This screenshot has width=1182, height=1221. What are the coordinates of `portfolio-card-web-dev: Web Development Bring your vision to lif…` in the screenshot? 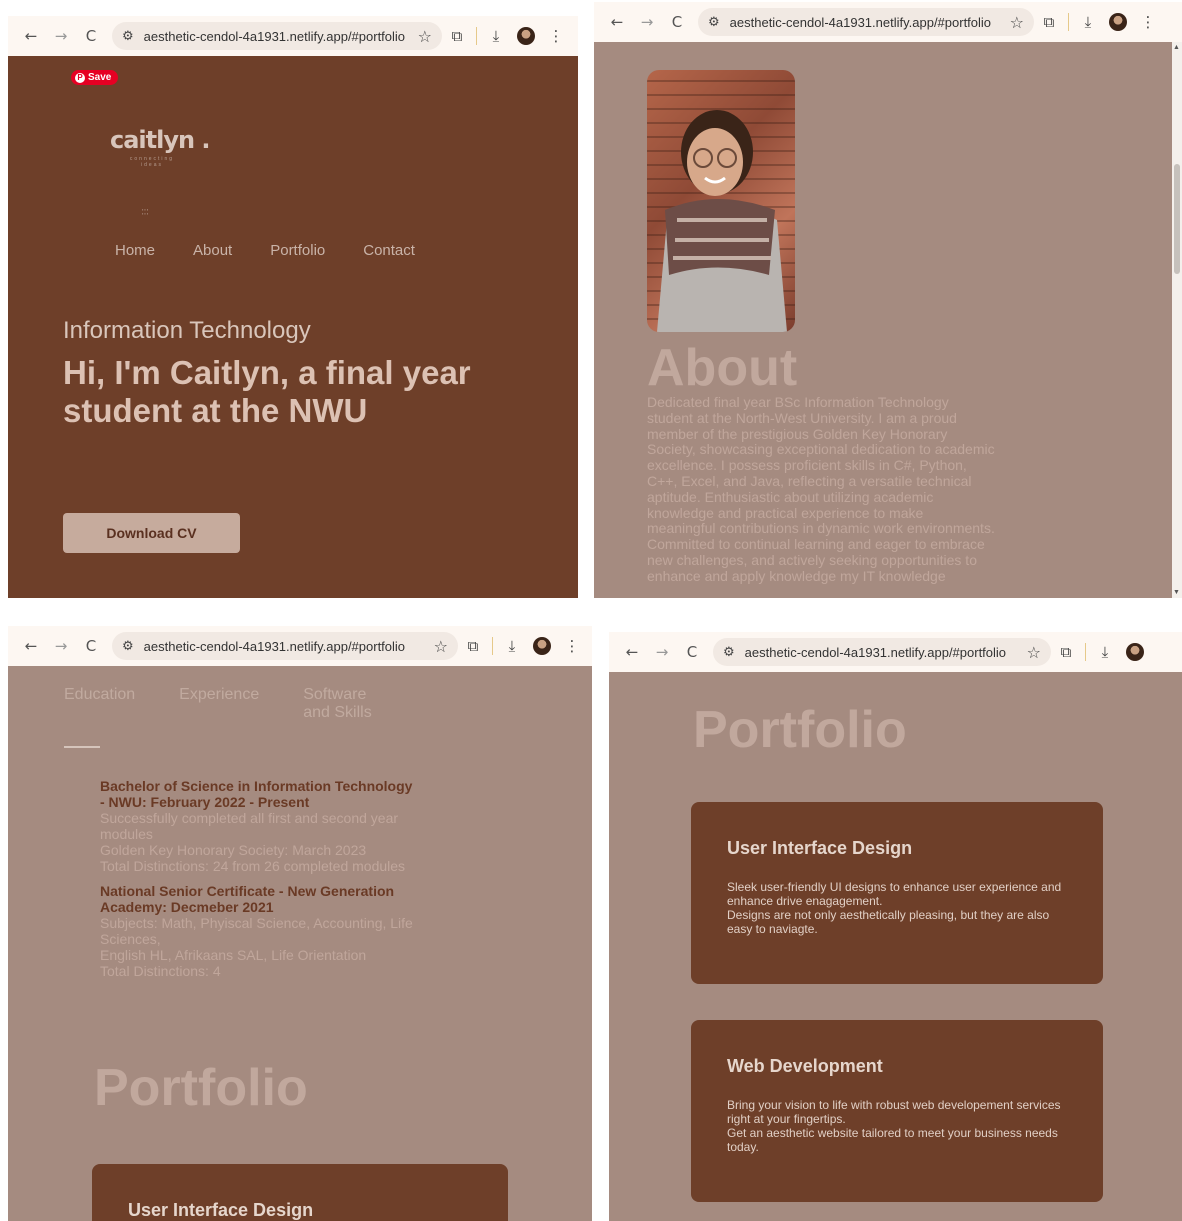 It's located at (897, 1111).